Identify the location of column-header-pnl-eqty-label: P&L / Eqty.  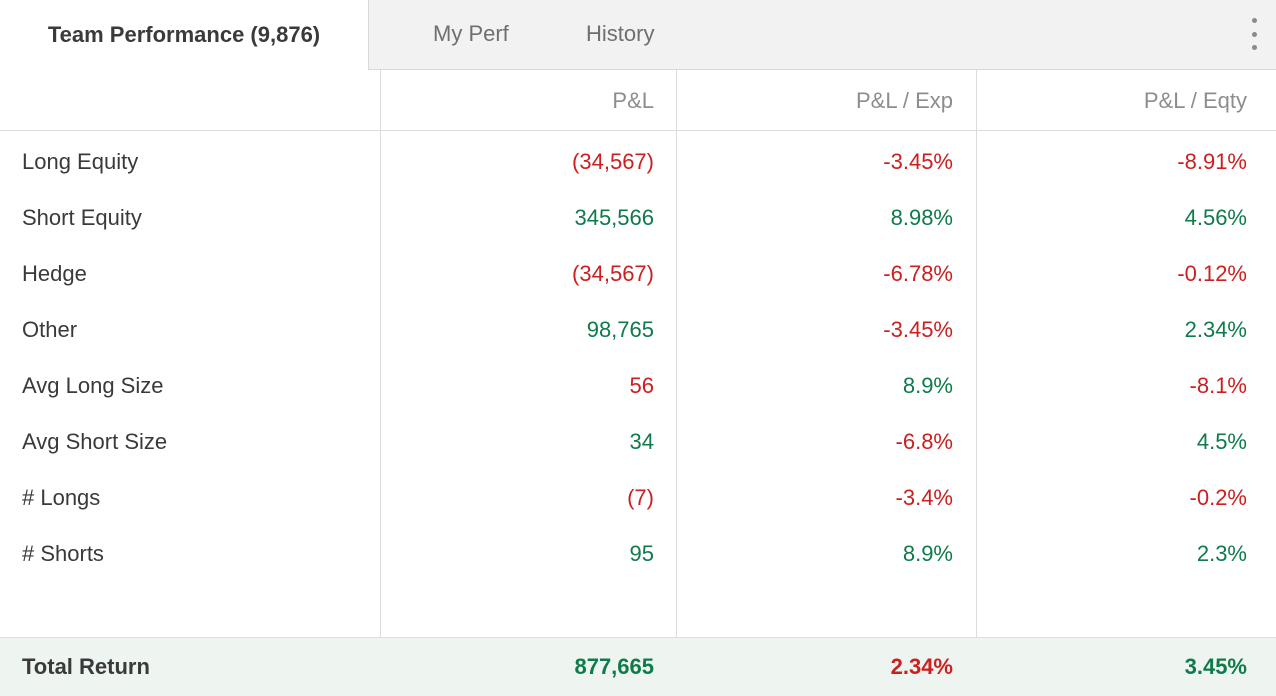
(1195, 100).